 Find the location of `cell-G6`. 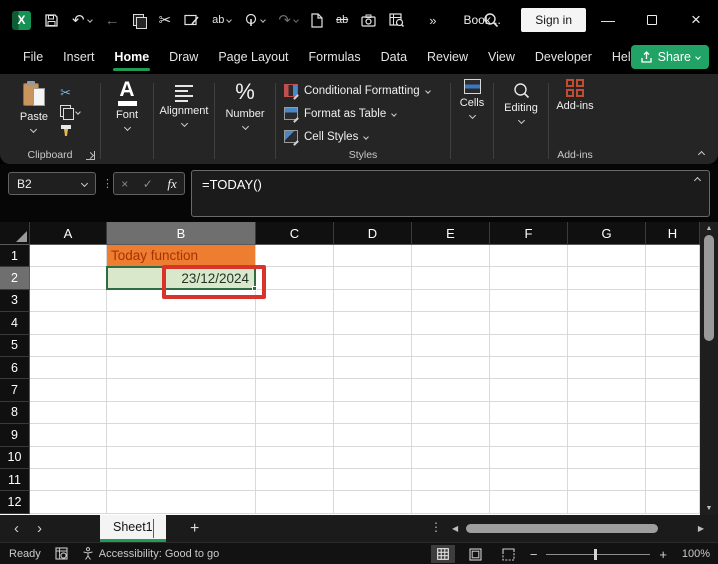

cell-G6 is located at coordinates (607, 368).